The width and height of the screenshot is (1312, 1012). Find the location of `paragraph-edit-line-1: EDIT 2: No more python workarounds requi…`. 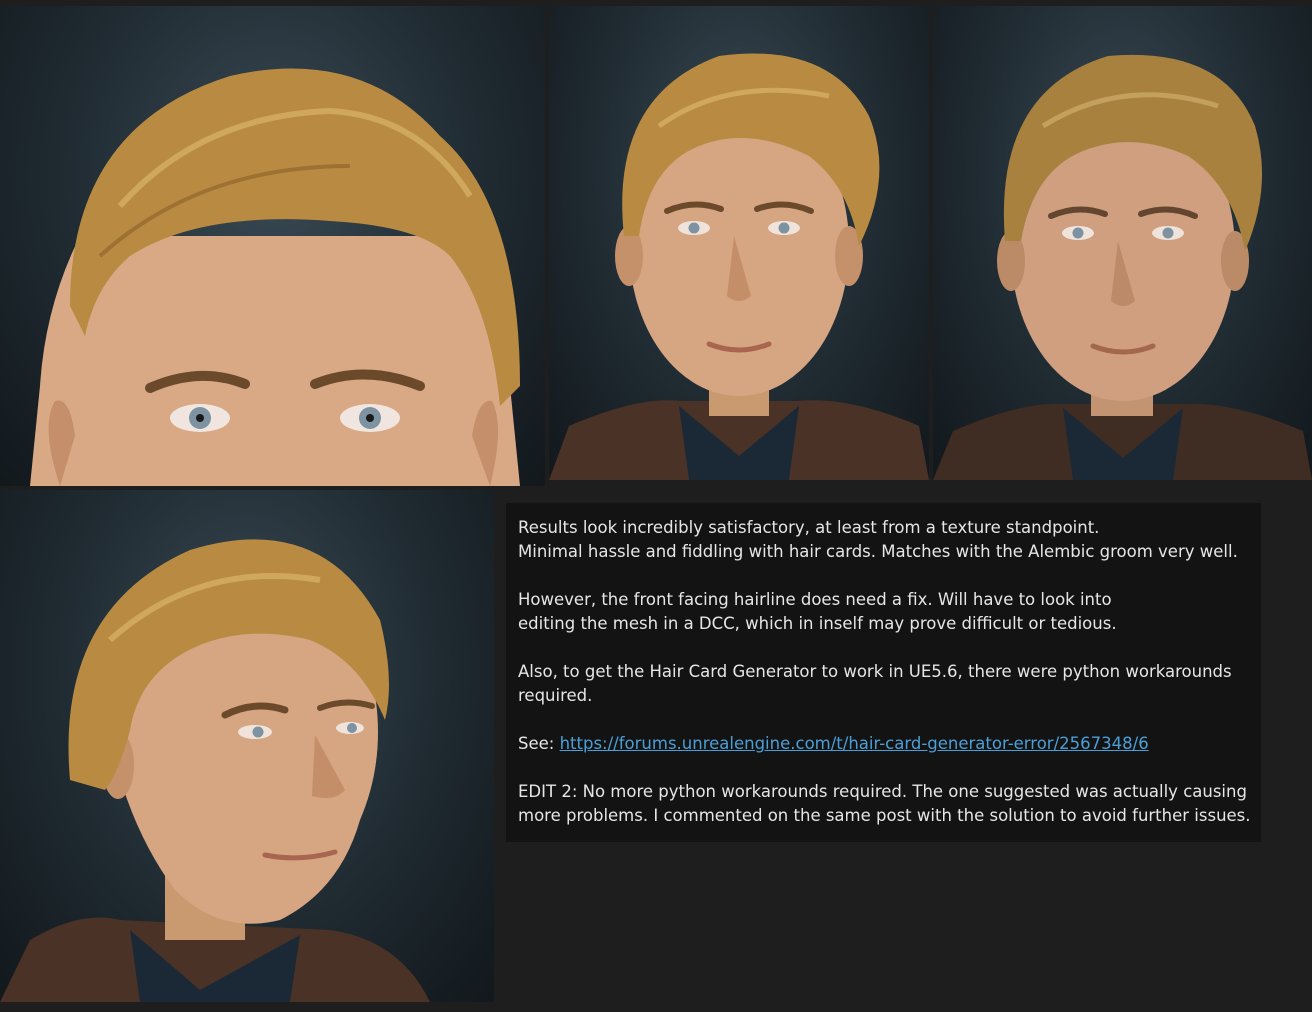

paragraph-edit-line-1: EDIT 2: No more python workarounds requi… is located at coordinates (882, 791).